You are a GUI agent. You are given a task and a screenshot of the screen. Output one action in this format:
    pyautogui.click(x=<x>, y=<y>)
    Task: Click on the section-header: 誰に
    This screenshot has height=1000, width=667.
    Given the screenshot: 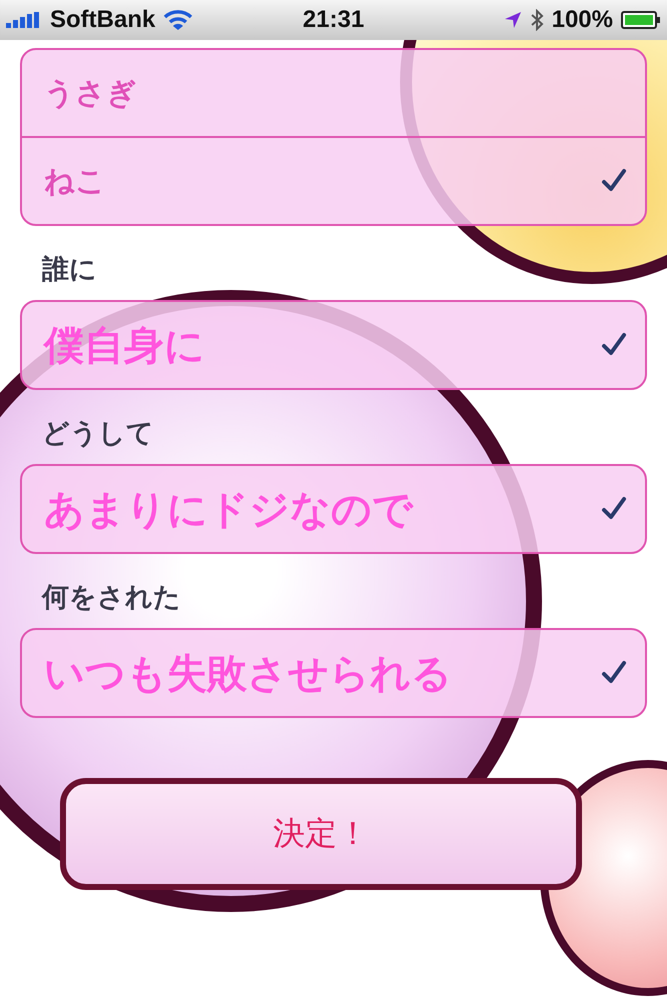 What is the action you would take?
    pyautogui.click(x=69, y=270)
    